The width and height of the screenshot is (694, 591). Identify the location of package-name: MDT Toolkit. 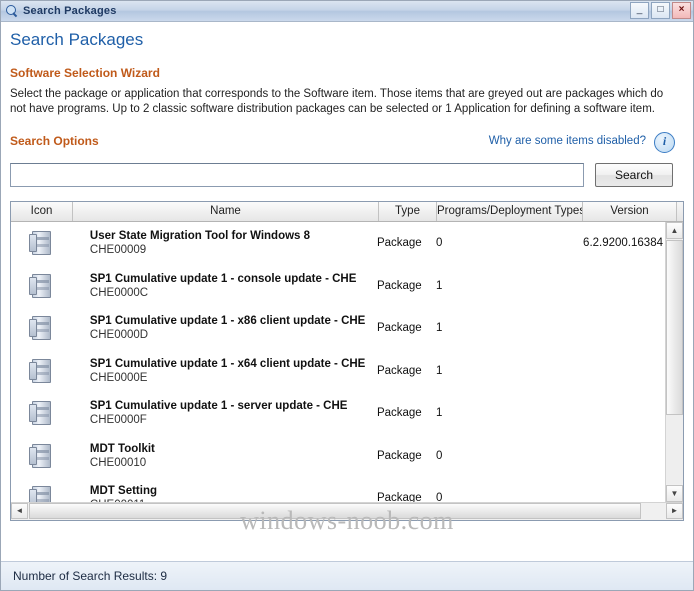
(122, 448).